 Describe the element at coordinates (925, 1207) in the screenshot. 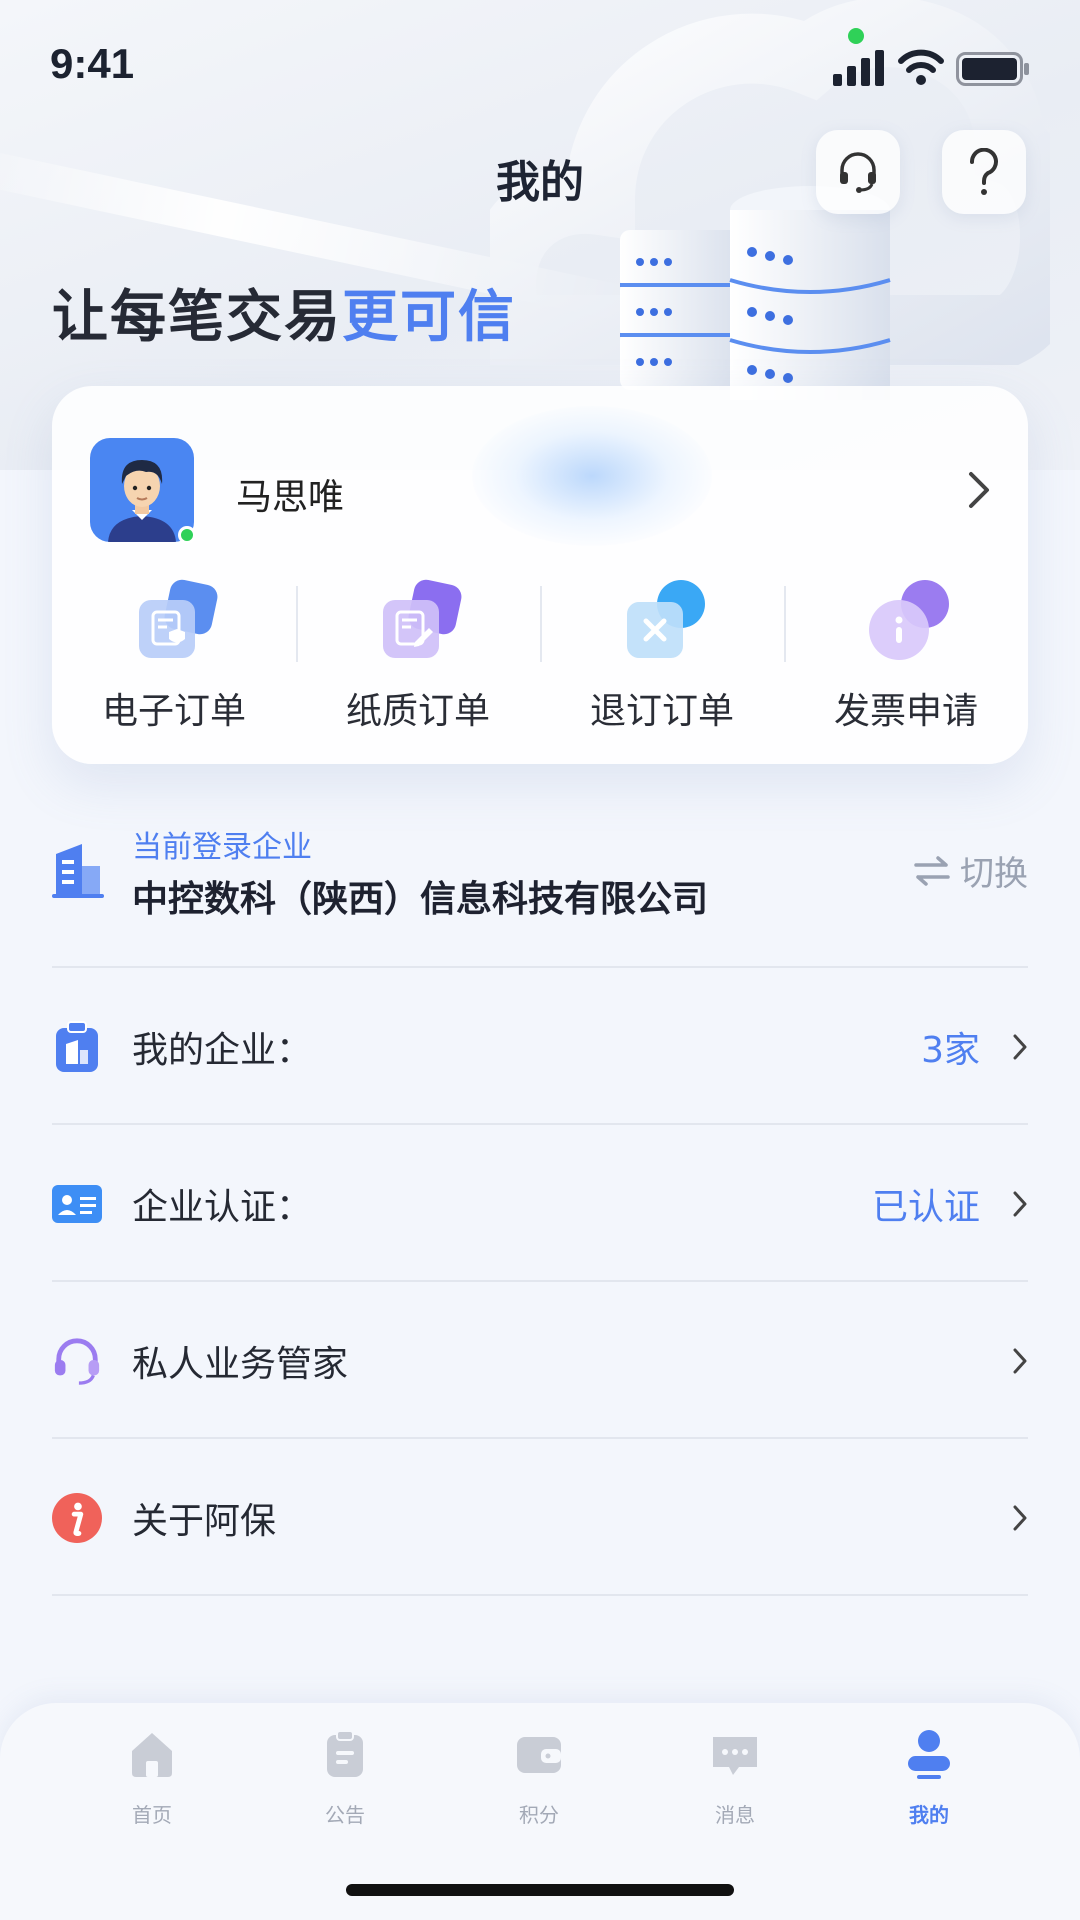

I see `menu-value: 已认证` at that location.